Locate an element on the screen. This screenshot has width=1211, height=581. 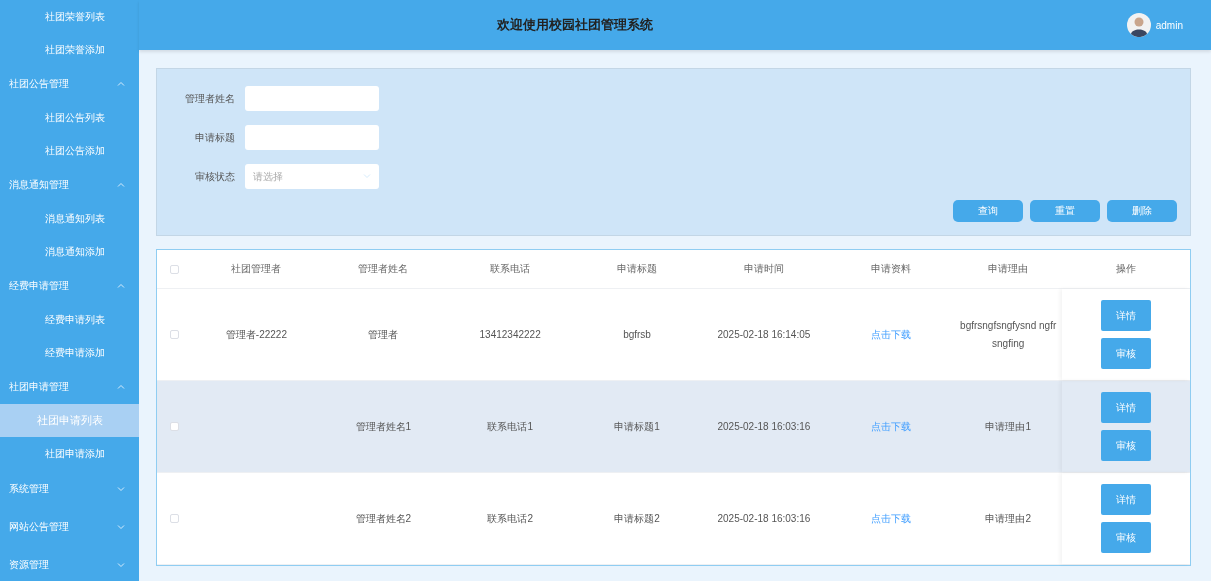
sidebar-group: 系统管理 is located at coordinates (69, 489).